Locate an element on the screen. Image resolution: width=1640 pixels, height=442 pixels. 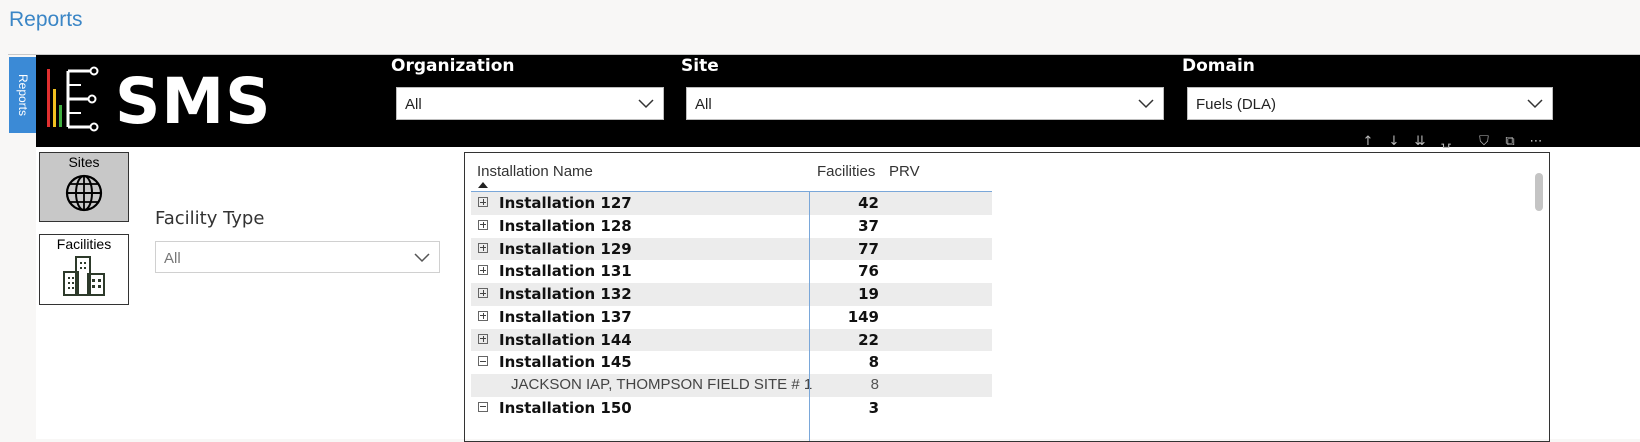
facility-type-value: All is located at coordinates (172, 258).